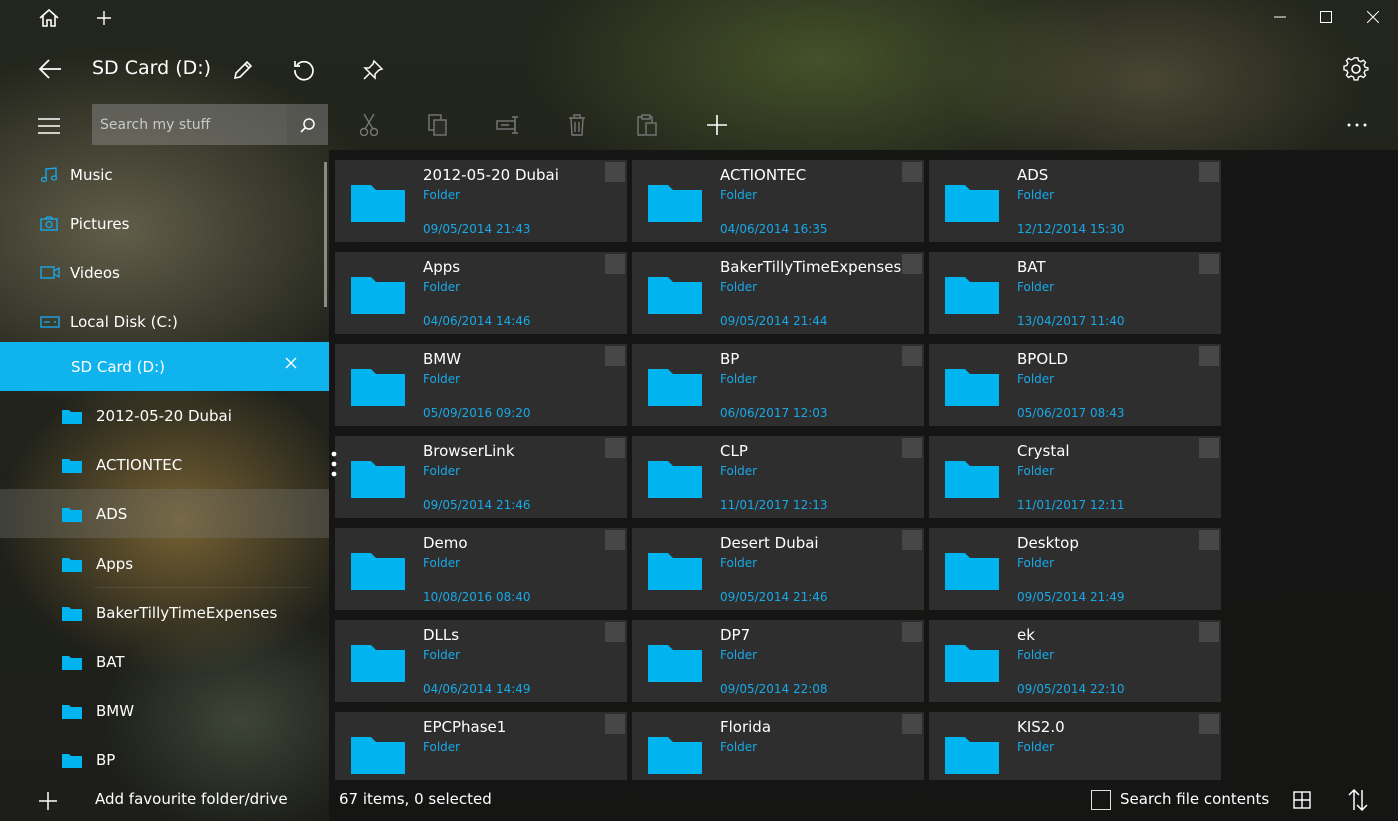 The image size is (1398, 821). I want to click on sidebar-item-folder: BakerTillyTimeExpenses, so click(164, 612).